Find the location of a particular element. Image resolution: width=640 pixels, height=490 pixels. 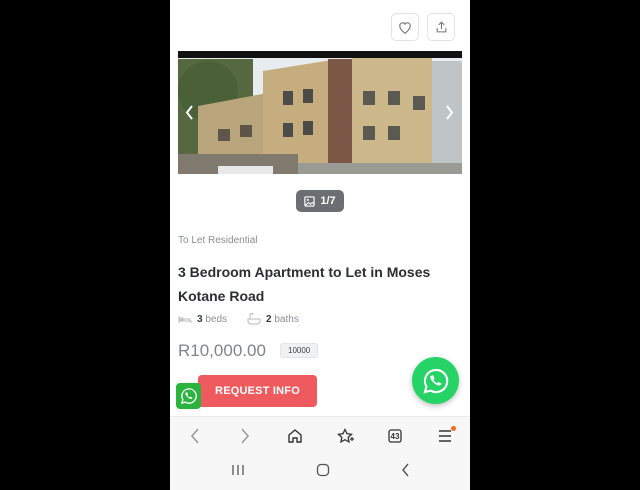

browser-home-button is located at coordinates (295, 436).